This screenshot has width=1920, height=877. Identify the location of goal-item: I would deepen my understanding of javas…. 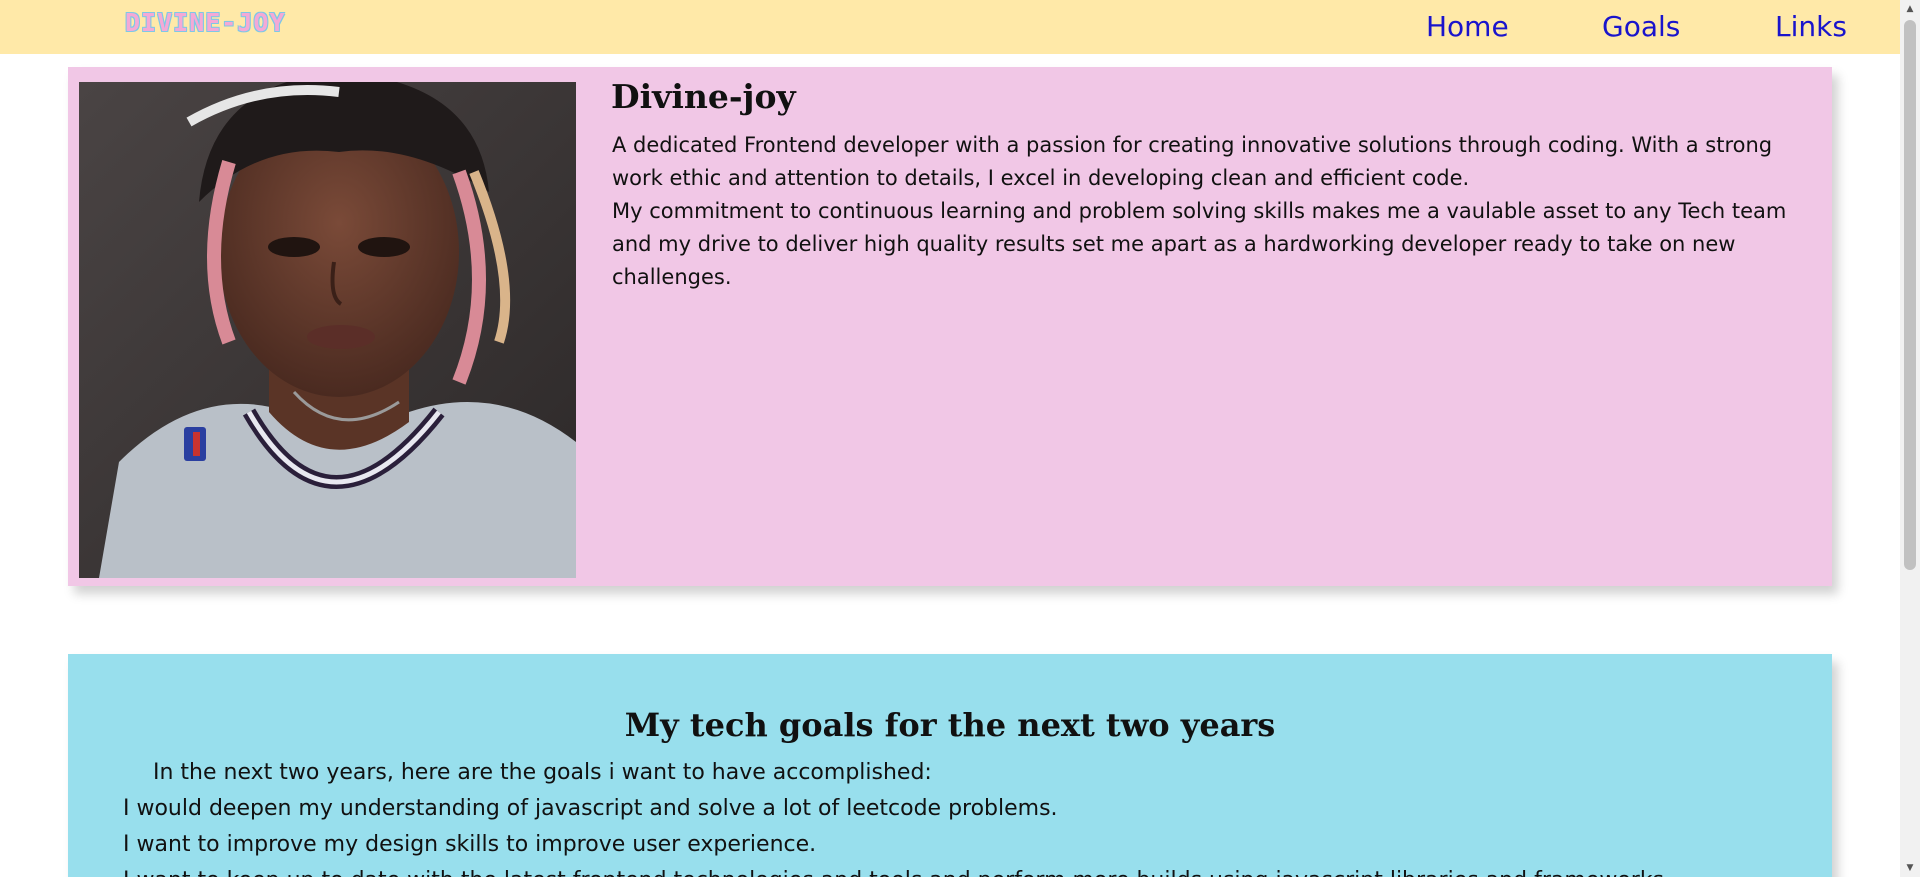
(590, 808).